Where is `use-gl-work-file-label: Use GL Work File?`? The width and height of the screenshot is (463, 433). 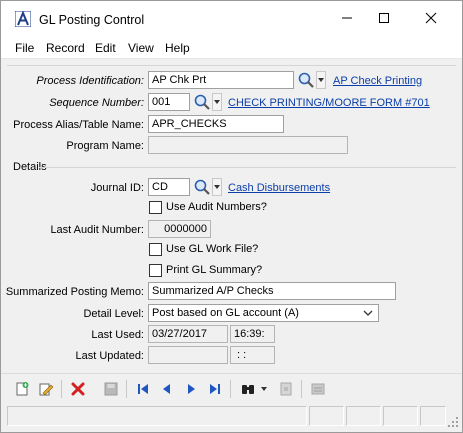
use-gl-work-file-label: Use GL Work File? is located at coordinates (212, 249).